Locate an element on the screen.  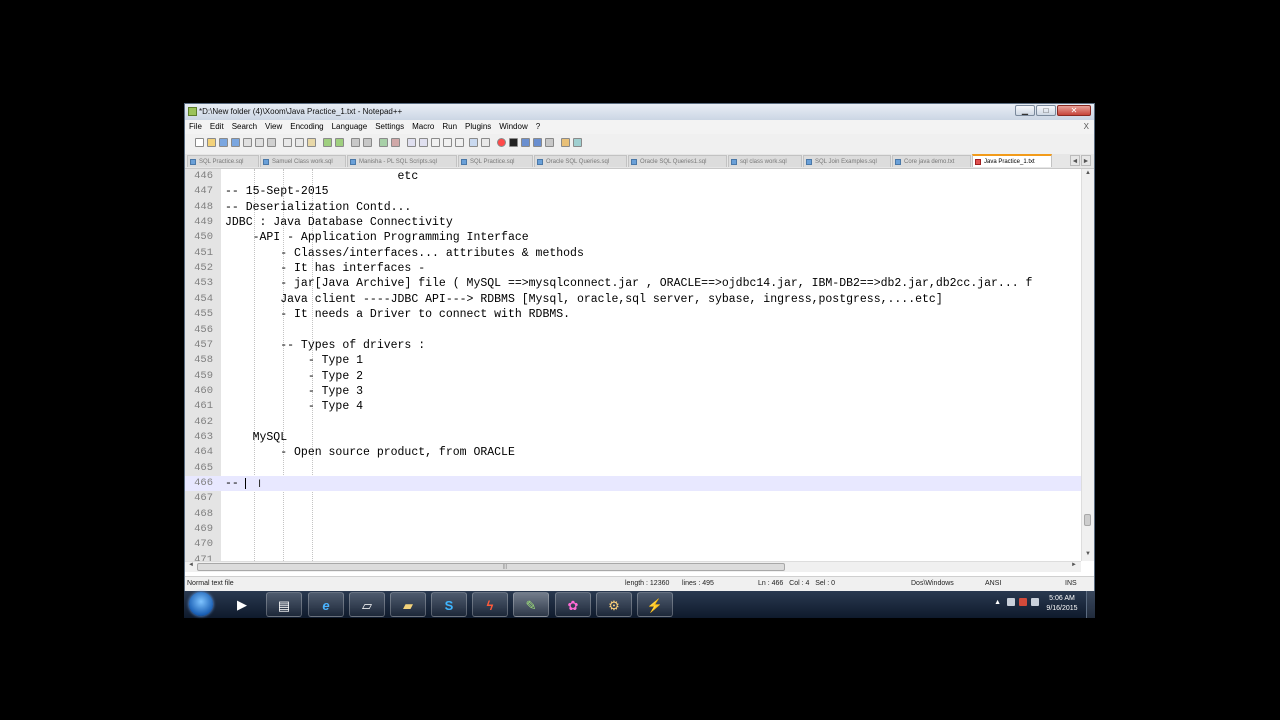
menu-plugins: Plugins is located at coordinates (478, 127).